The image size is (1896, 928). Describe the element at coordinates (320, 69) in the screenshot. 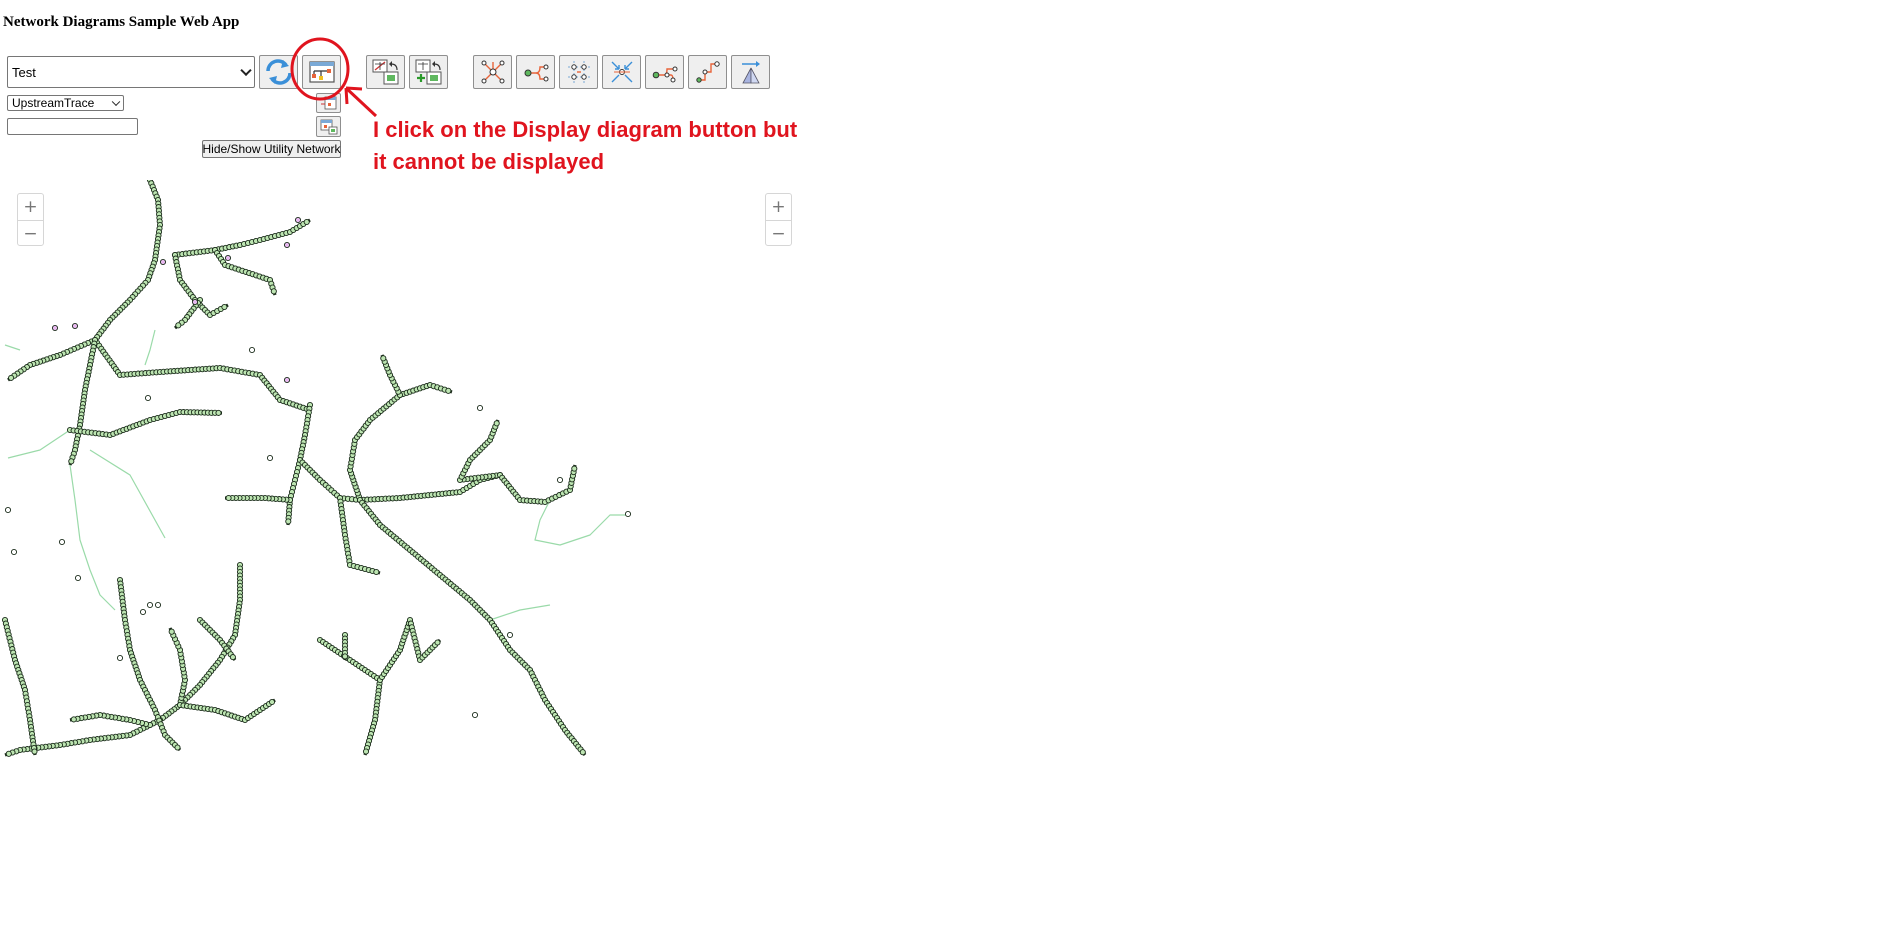

I see `annotation-circle` at that location.